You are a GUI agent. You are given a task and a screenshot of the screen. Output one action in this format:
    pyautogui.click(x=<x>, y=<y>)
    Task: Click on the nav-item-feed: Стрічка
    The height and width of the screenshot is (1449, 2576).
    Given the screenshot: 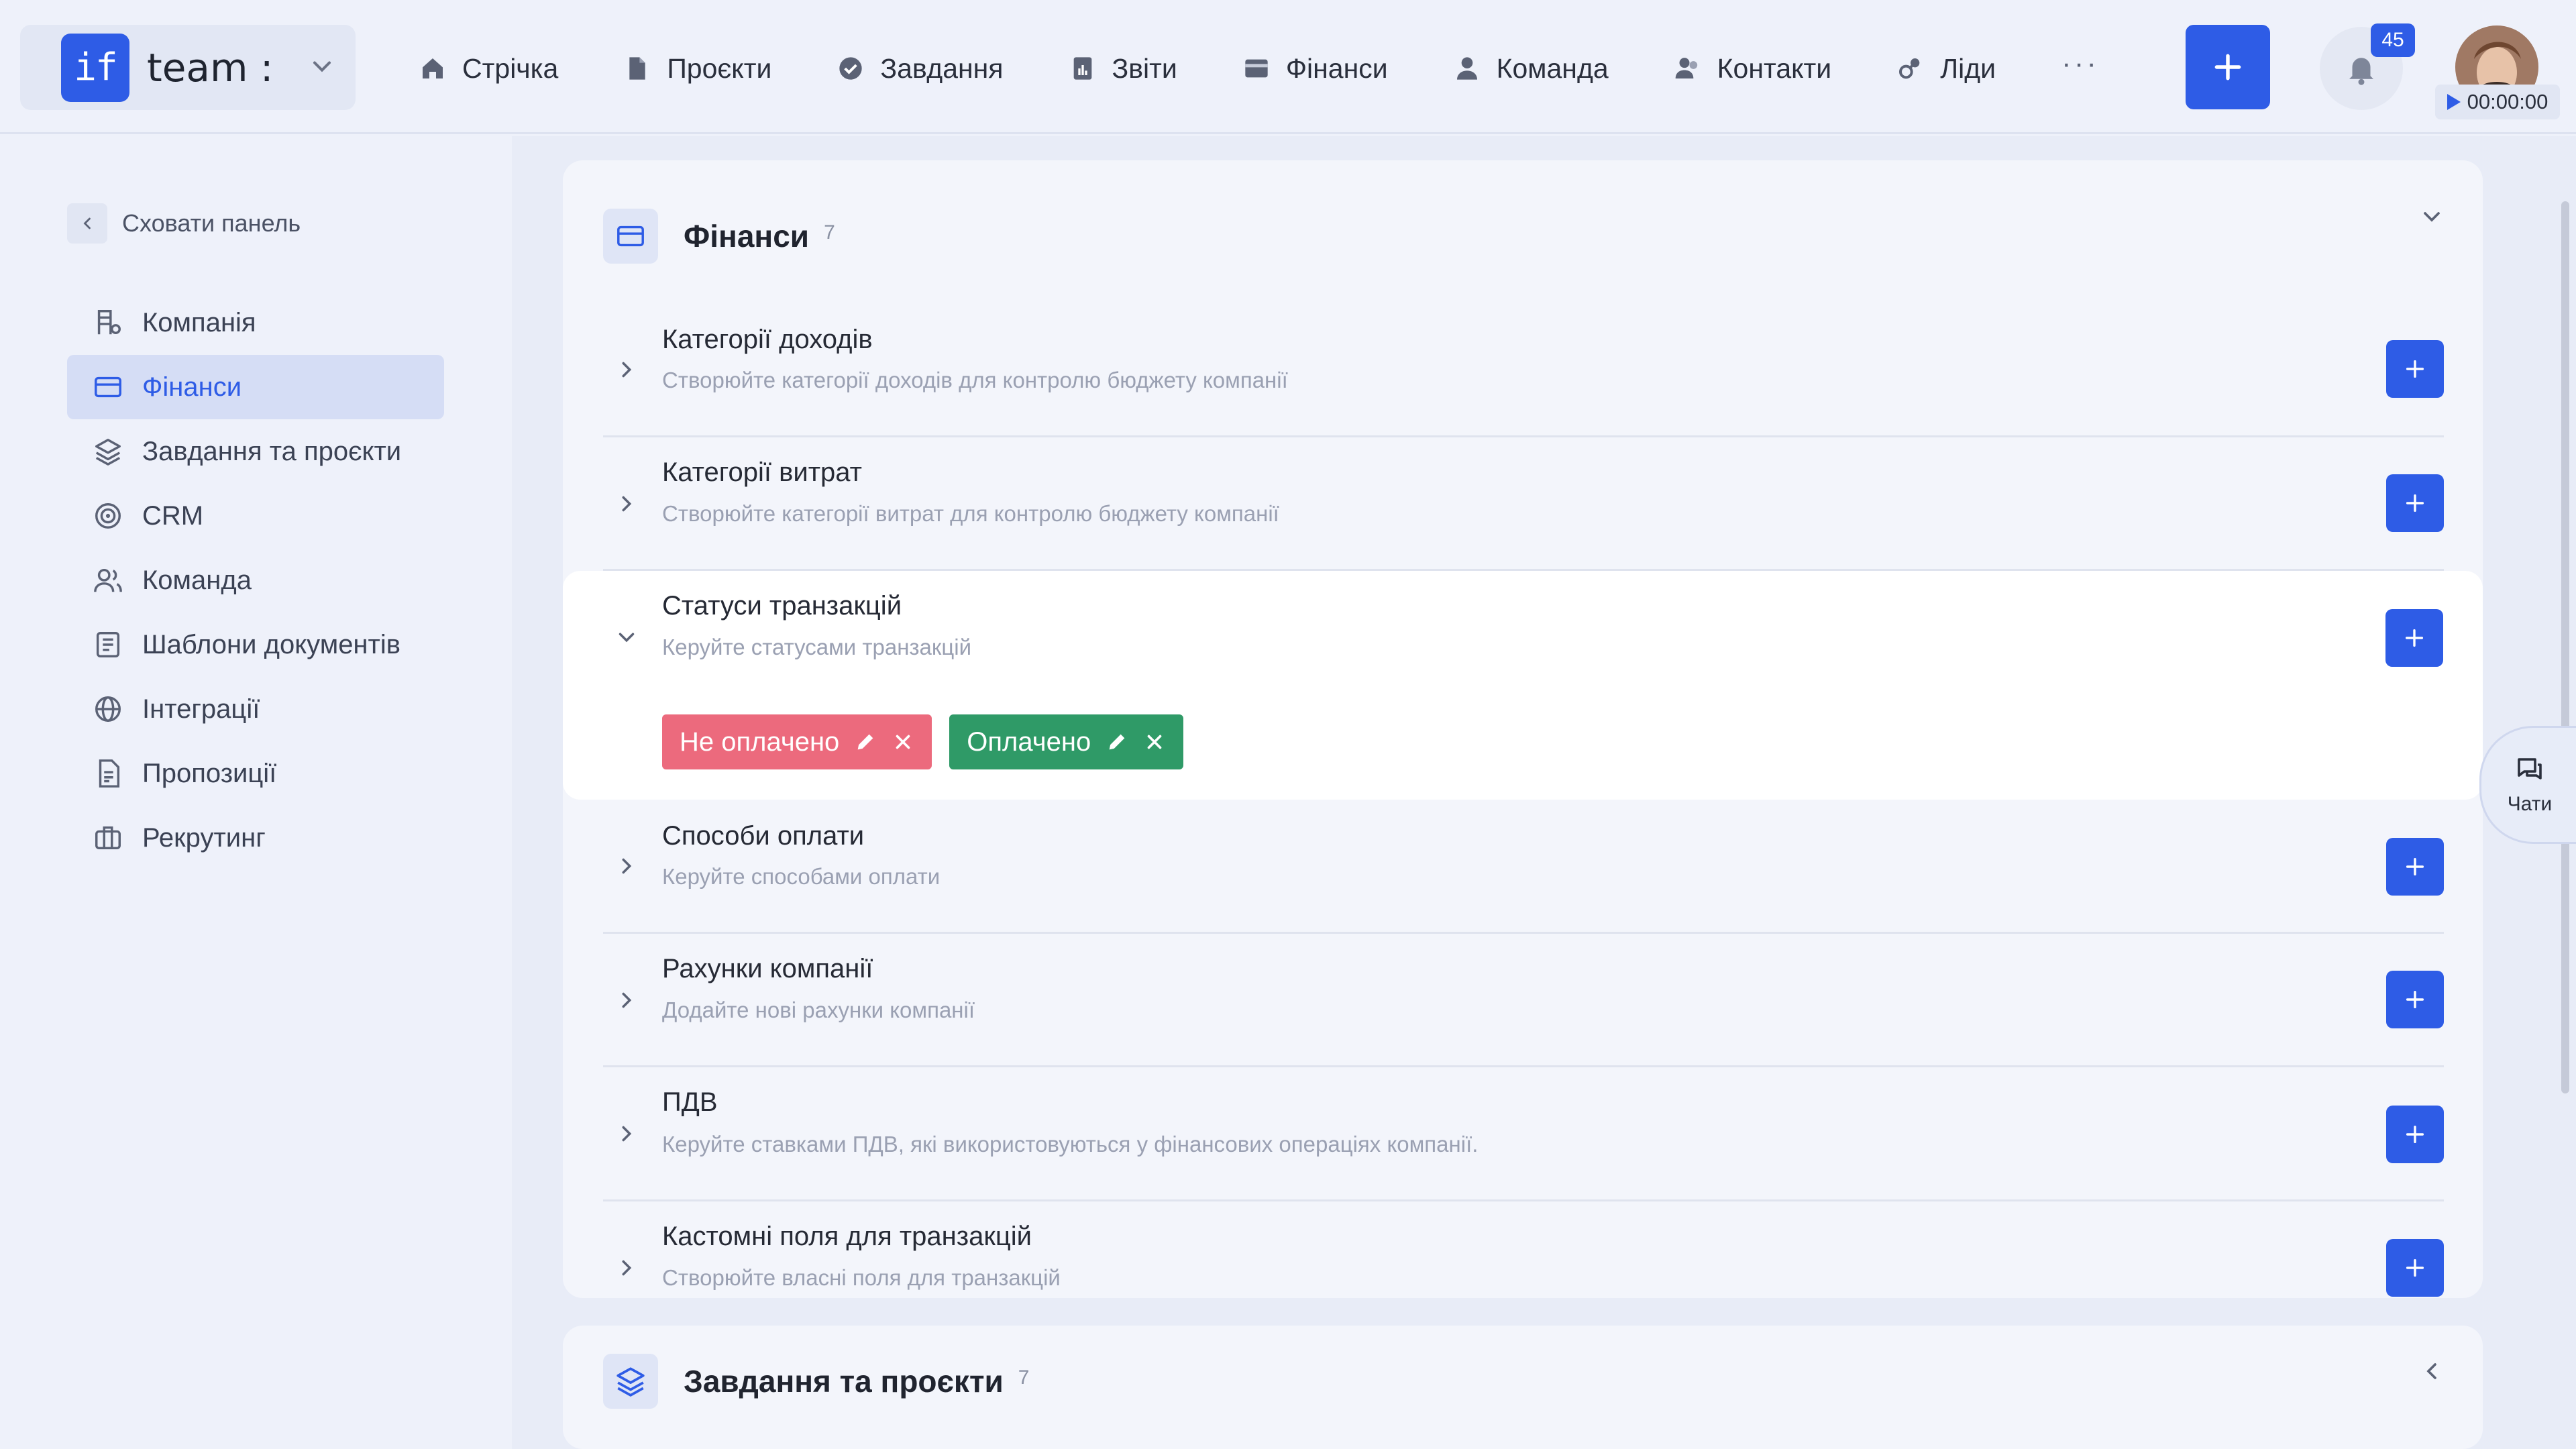 What is the action you would take?
    pyautogui.click(x=488, y=69)
    